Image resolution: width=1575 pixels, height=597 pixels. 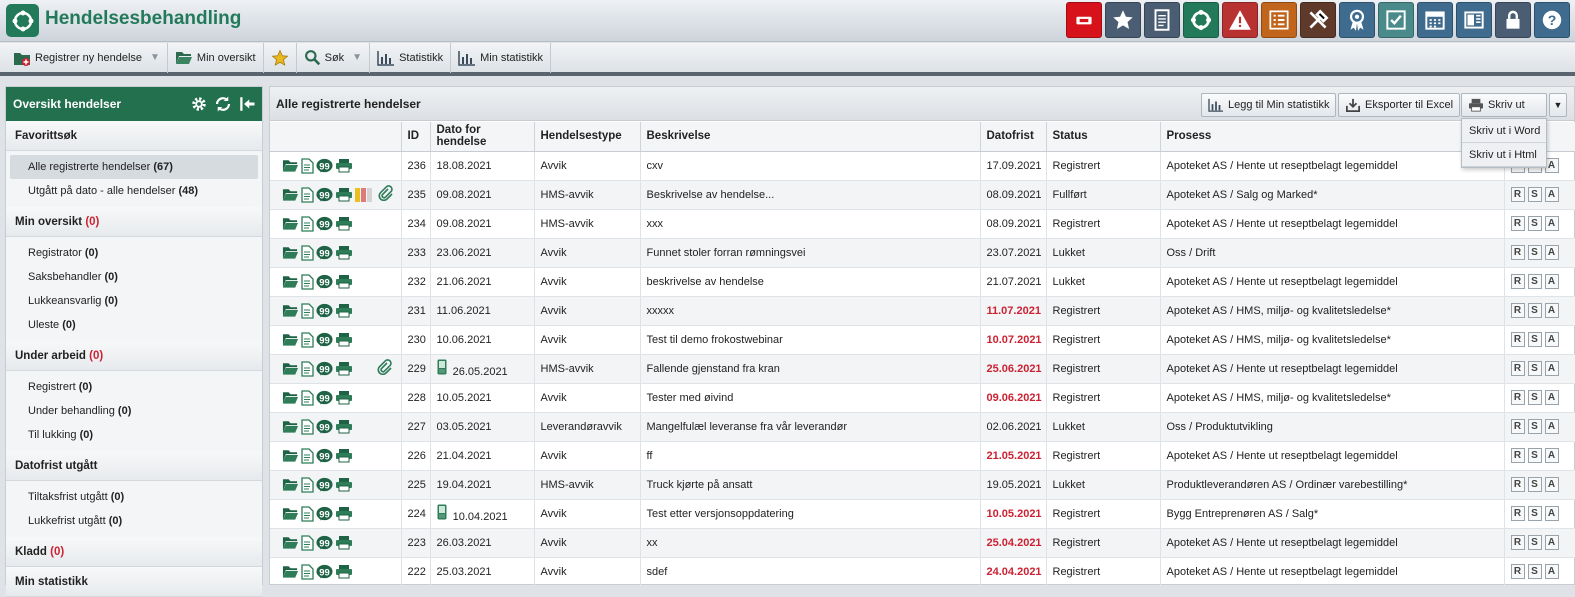 I want to click on print-dropdown-toggle: ▼, so click(x=1558, y=105).